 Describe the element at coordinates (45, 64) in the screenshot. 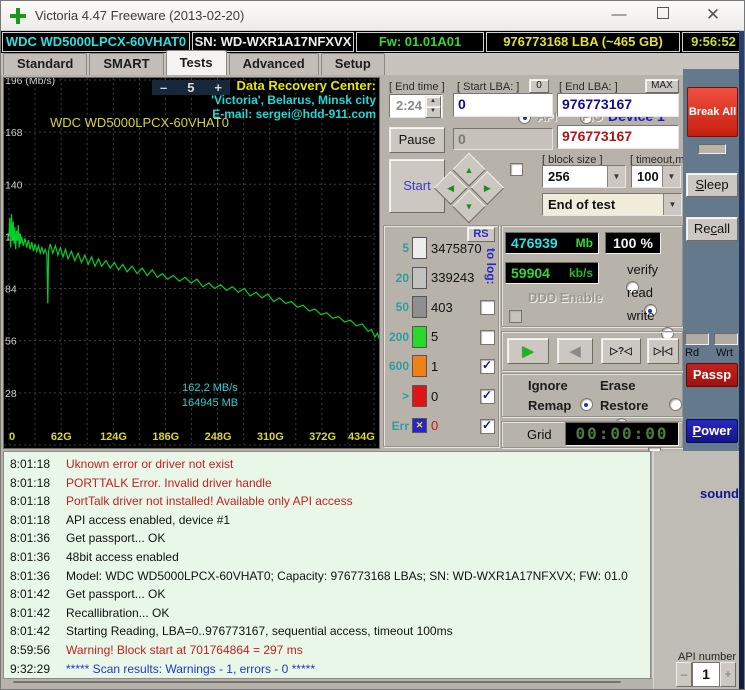

I see `tab-standard: Standard` at that location.